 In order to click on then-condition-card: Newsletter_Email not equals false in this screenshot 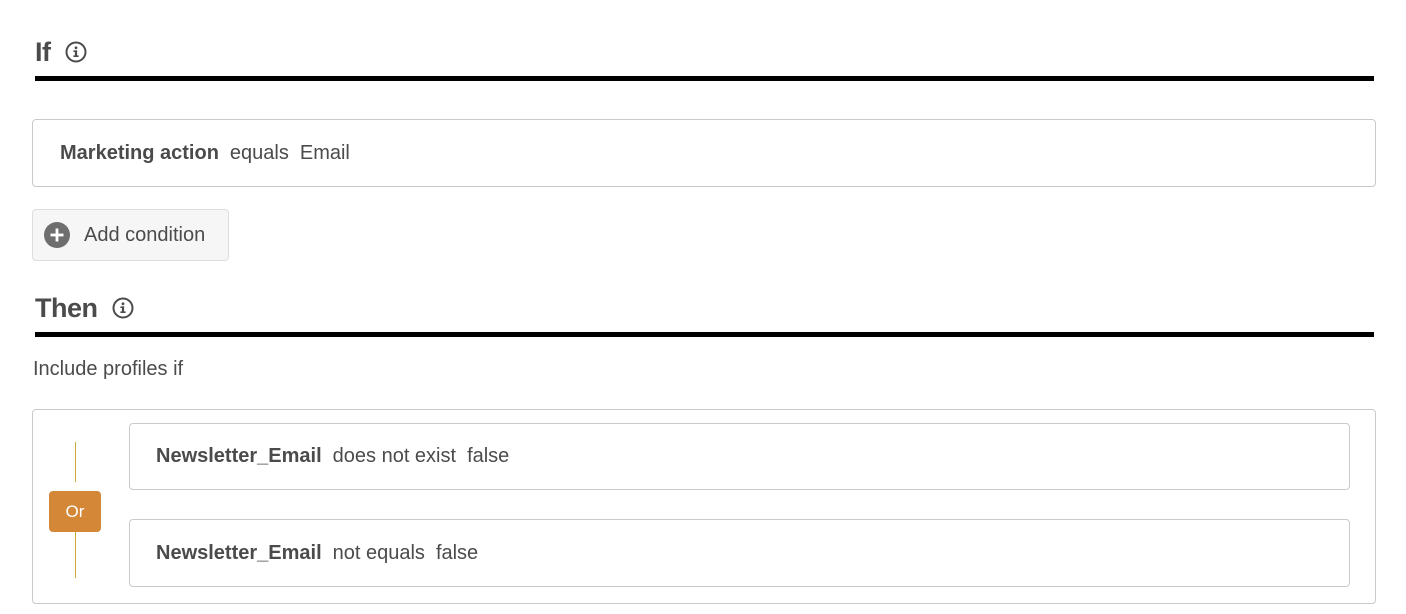, I will do `click(739, 553)`.